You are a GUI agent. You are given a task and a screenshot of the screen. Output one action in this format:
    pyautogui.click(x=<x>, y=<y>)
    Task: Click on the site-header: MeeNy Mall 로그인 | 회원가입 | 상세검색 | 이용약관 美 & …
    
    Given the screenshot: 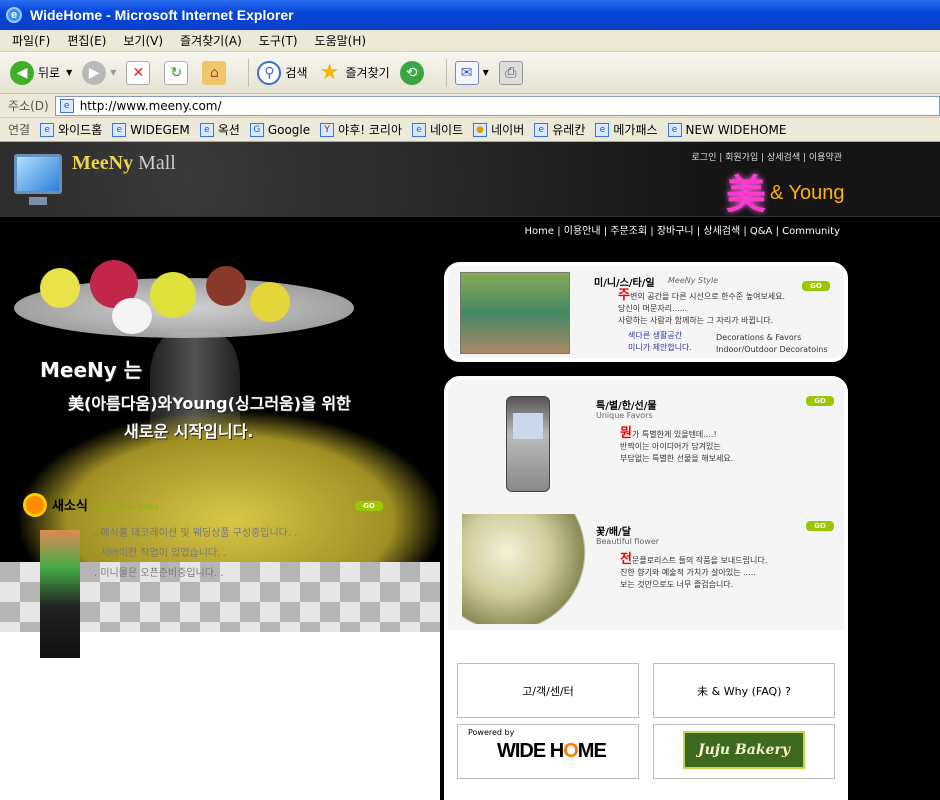 What is the action you would take?
    pyautogui.click(x=470, y=180)
    